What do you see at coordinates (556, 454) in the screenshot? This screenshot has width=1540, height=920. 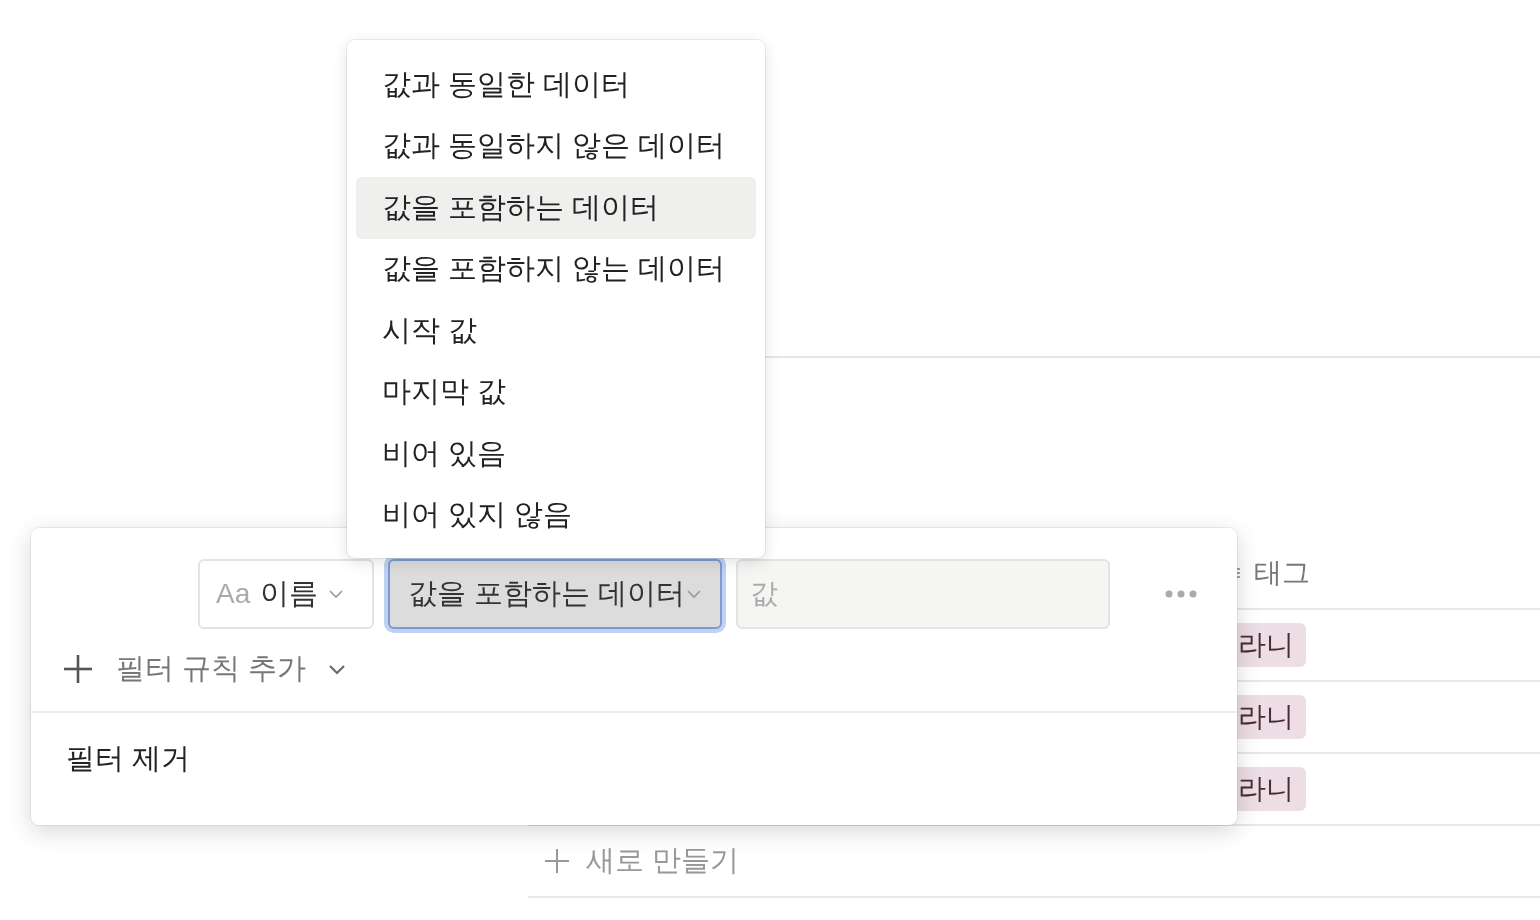 I see `menu-item: 비어 있음` at bounding box center [556, 454].